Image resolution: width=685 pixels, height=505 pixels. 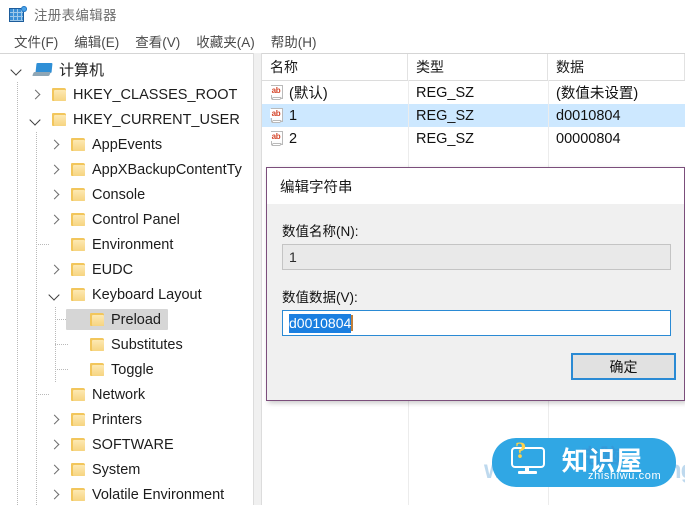 What do you see at coordinates (126, 394) in the screenshot?
I see `tree-item-network: Network` at bounding box center [126, 394].